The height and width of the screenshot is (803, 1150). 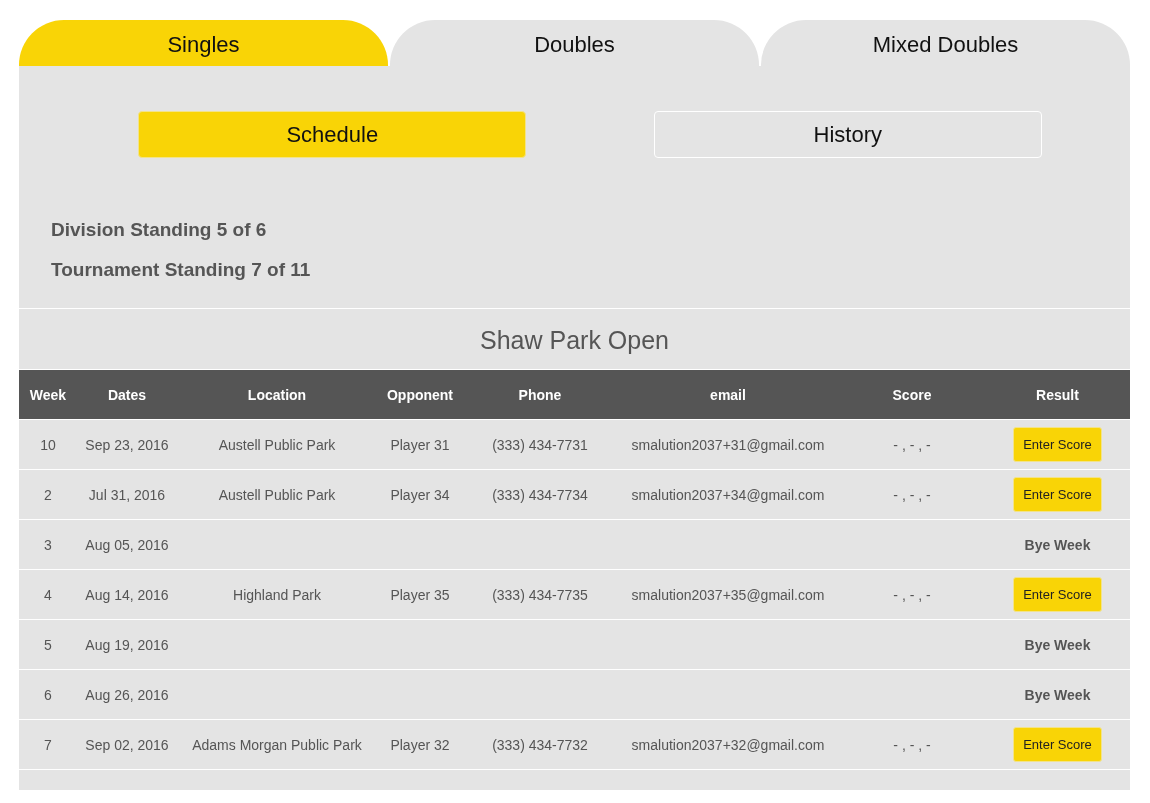 What do you see at coordinates (127, 394) in the screenshot?
I see `column-header: Dates` at bounding box center [127, 394].